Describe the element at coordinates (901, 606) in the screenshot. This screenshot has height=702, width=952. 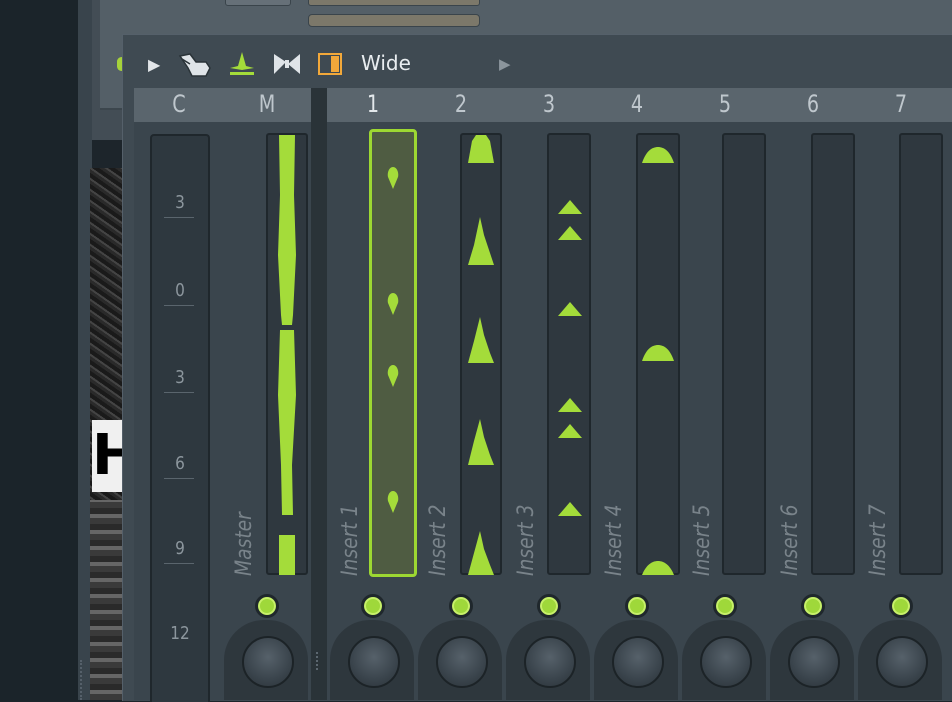
I see `insert-7-enable-led` at that location.